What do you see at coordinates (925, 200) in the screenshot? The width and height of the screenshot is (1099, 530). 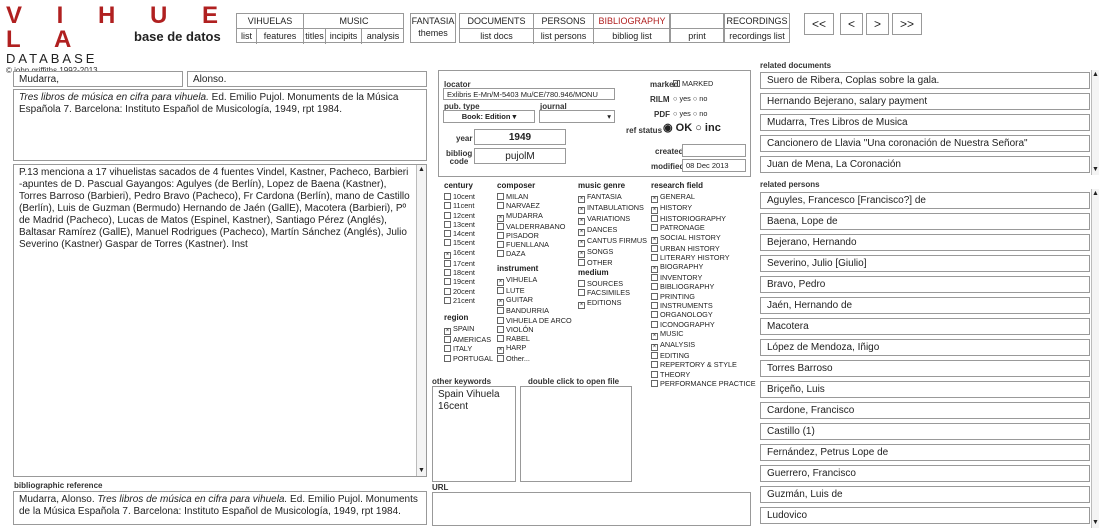 I see `list-item: Aguyles, Francesco [Francisco?] de` at bounding box center [925, 200].